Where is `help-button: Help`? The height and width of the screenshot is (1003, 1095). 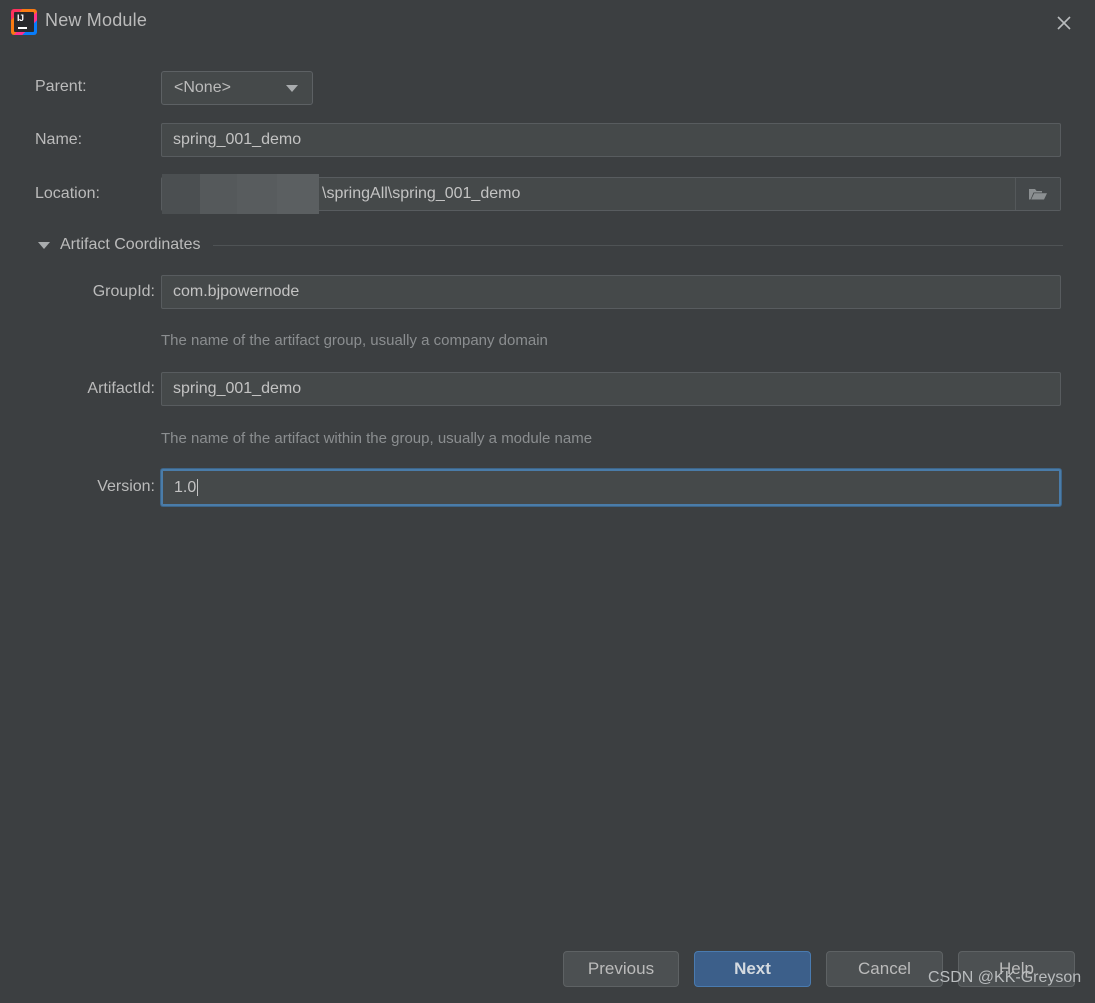 help-button: Help is located at coordinates (1016, 969).